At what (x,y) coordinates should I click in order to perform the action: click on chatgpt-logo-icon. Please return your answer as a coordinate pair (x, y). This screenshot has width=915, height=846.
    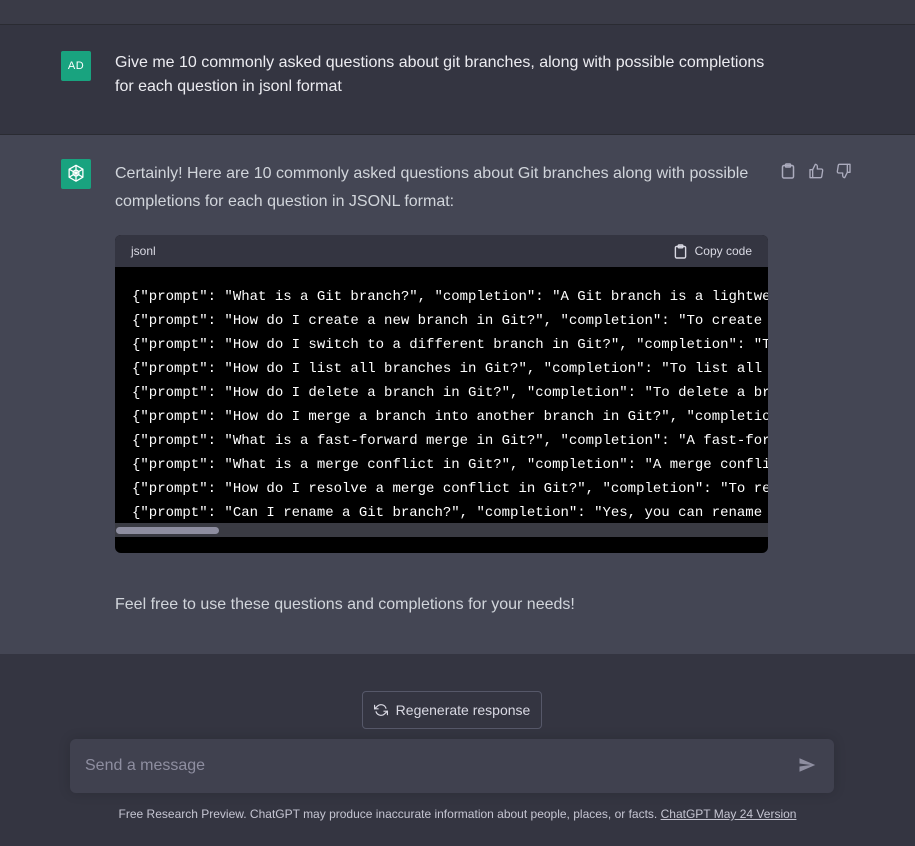
    Looking at the image, I should click on (76, 174).